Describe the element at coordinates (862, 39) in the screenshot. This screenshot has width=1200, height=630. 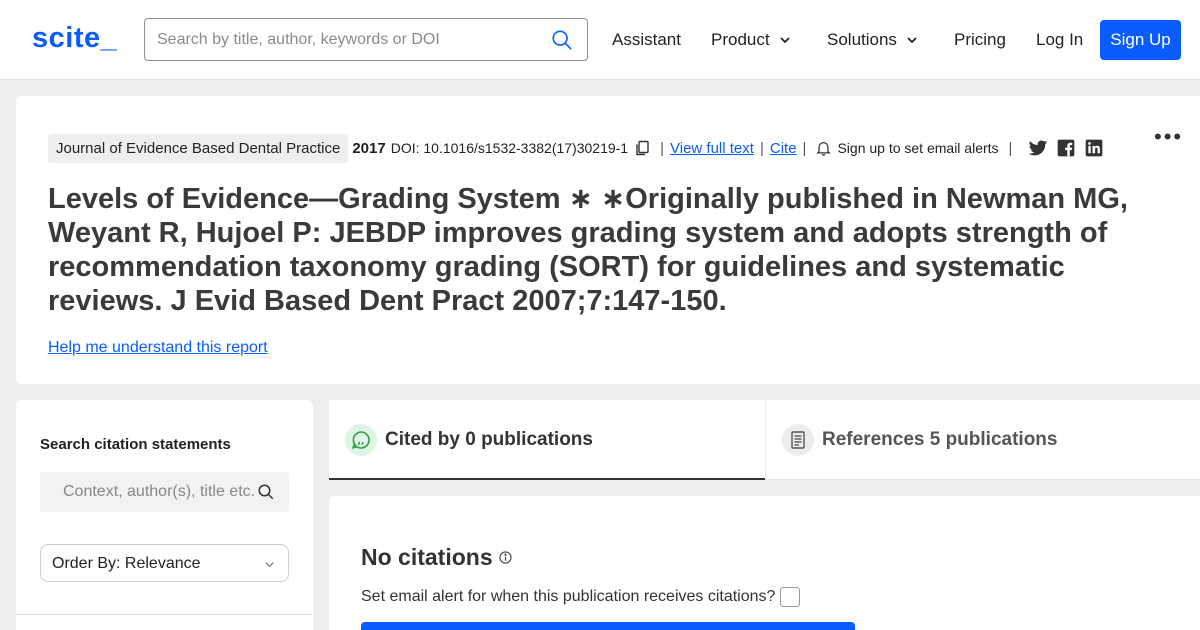
I see `nav-solutions-label: Solutions` at that location.